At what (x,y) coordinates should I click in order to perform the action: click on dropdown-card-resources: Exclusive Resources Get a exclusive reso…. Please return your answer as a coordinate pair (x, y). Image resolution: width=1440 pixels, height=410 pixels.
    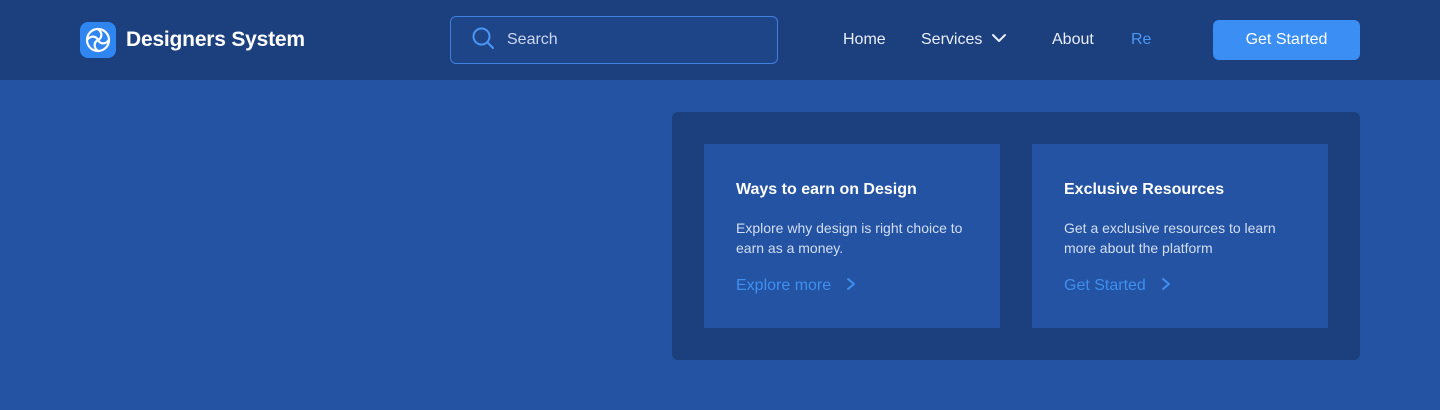
    Looking at the image, I should click on (1180, 236).